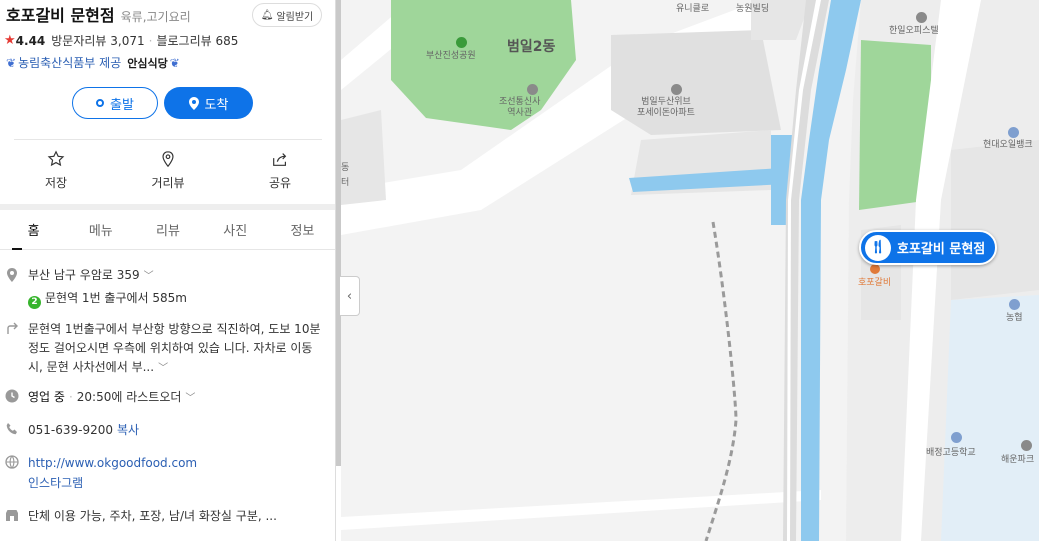 This screenshot has width=1039, height=541. I want to click on share-icon, so click(280, 159).